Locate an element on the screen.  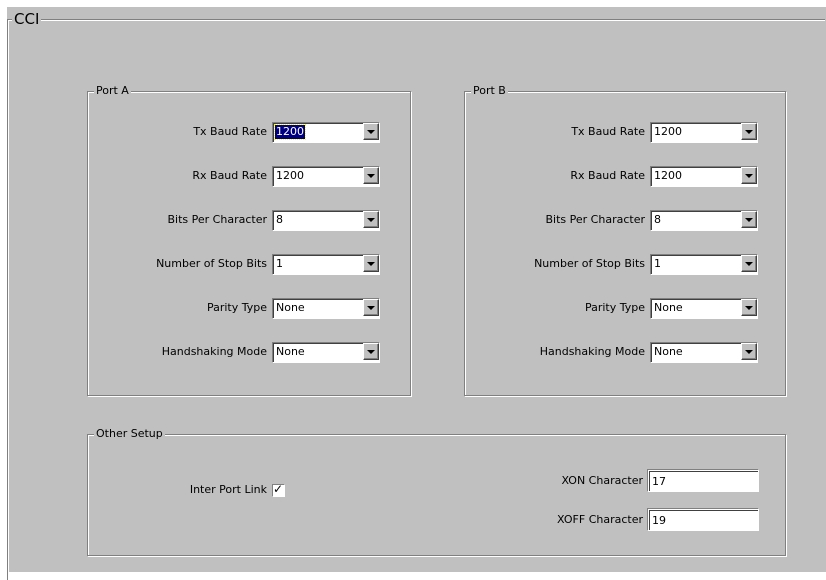
cci-group-title: CCI is located at coordinates (27, 19).